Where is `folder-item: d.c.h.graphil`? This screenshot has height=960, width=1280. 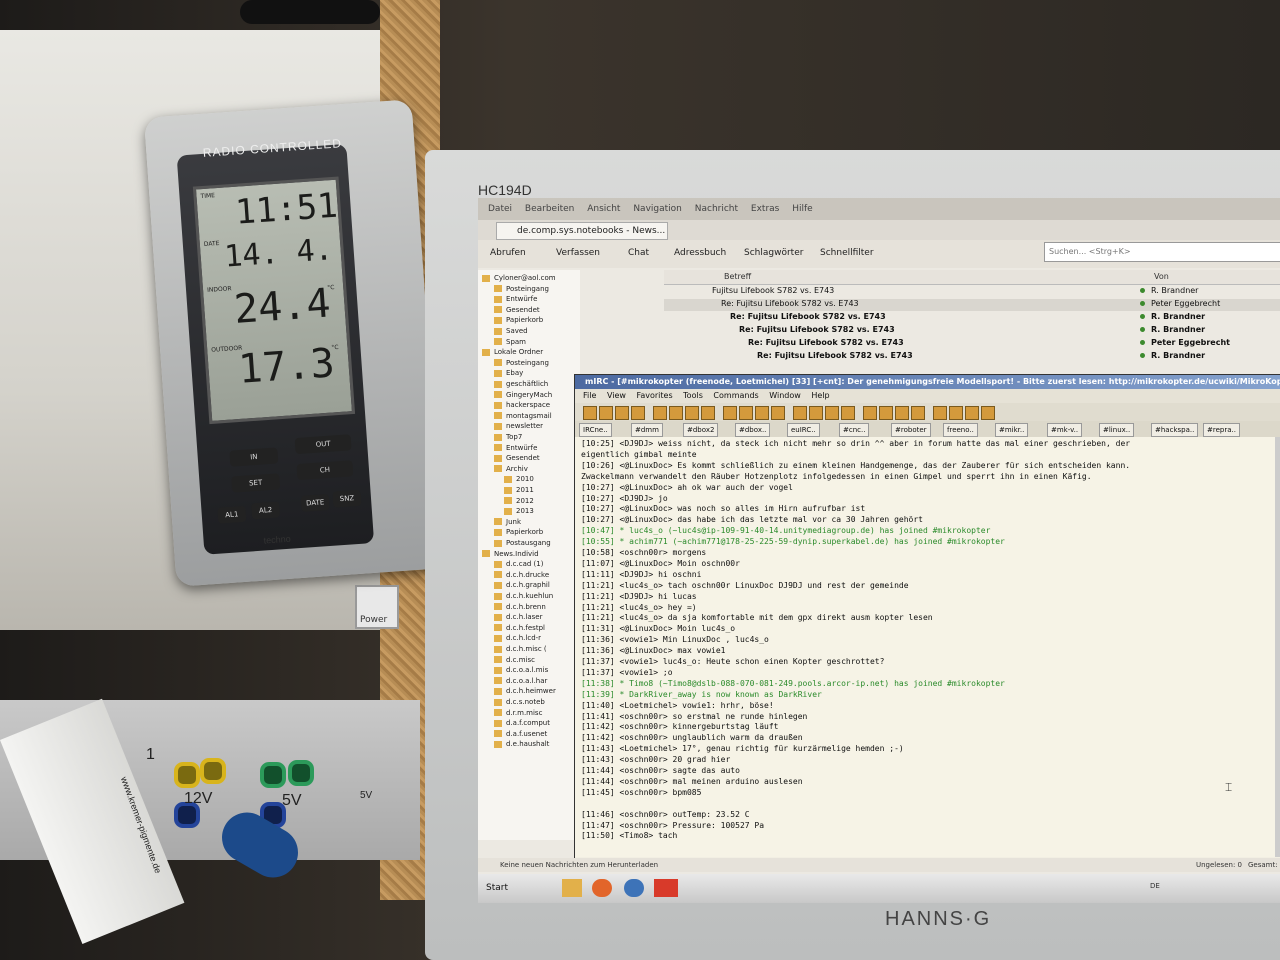
folder-item: d.c.h.graphil is located at coordinates (522, 585).